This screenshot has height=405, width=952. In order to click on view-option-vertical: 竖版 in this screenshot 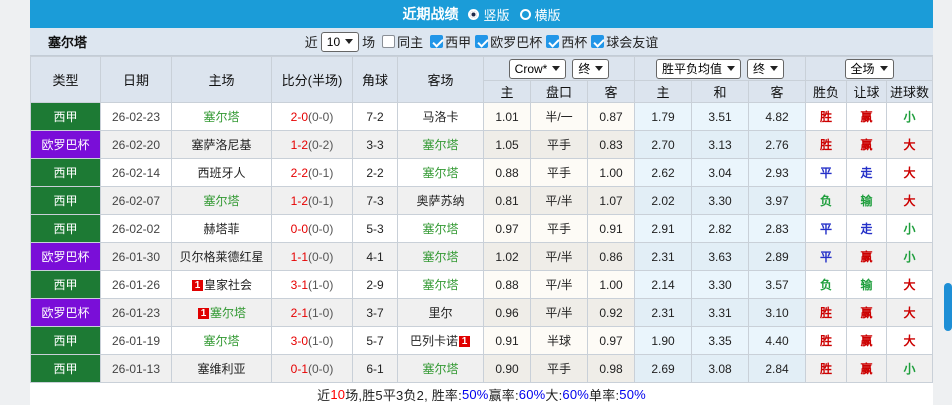, I will do `click(489, 14)`.